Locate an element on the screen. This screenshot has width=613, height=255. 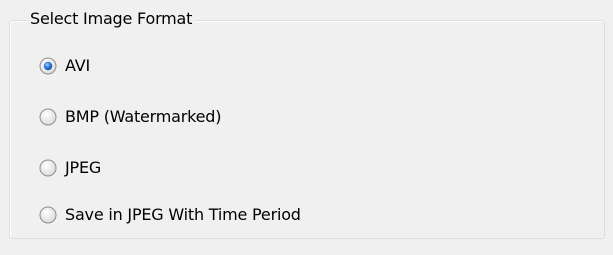
radio-option-avi: AVI is located at coordinates (64, 66).